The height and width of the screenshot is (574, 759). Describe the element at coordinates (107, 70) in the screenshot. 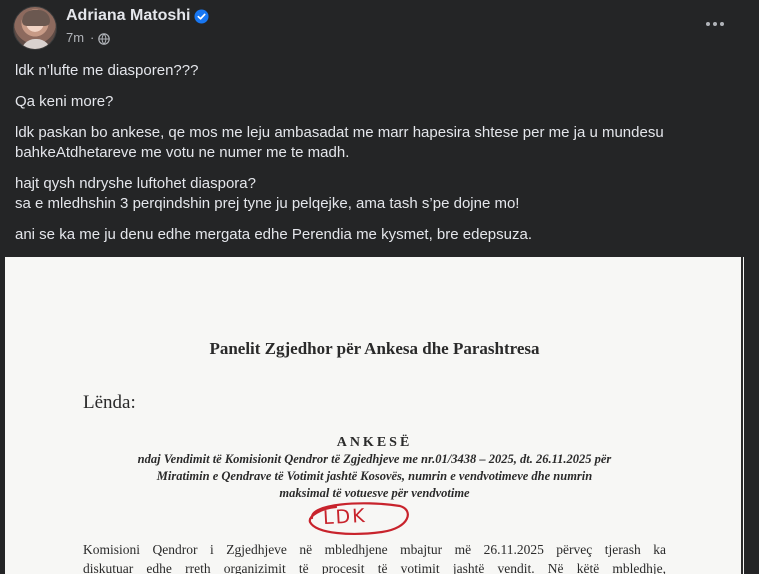

I see `post-line: ldk n’lufte me diasporen???` at that location.